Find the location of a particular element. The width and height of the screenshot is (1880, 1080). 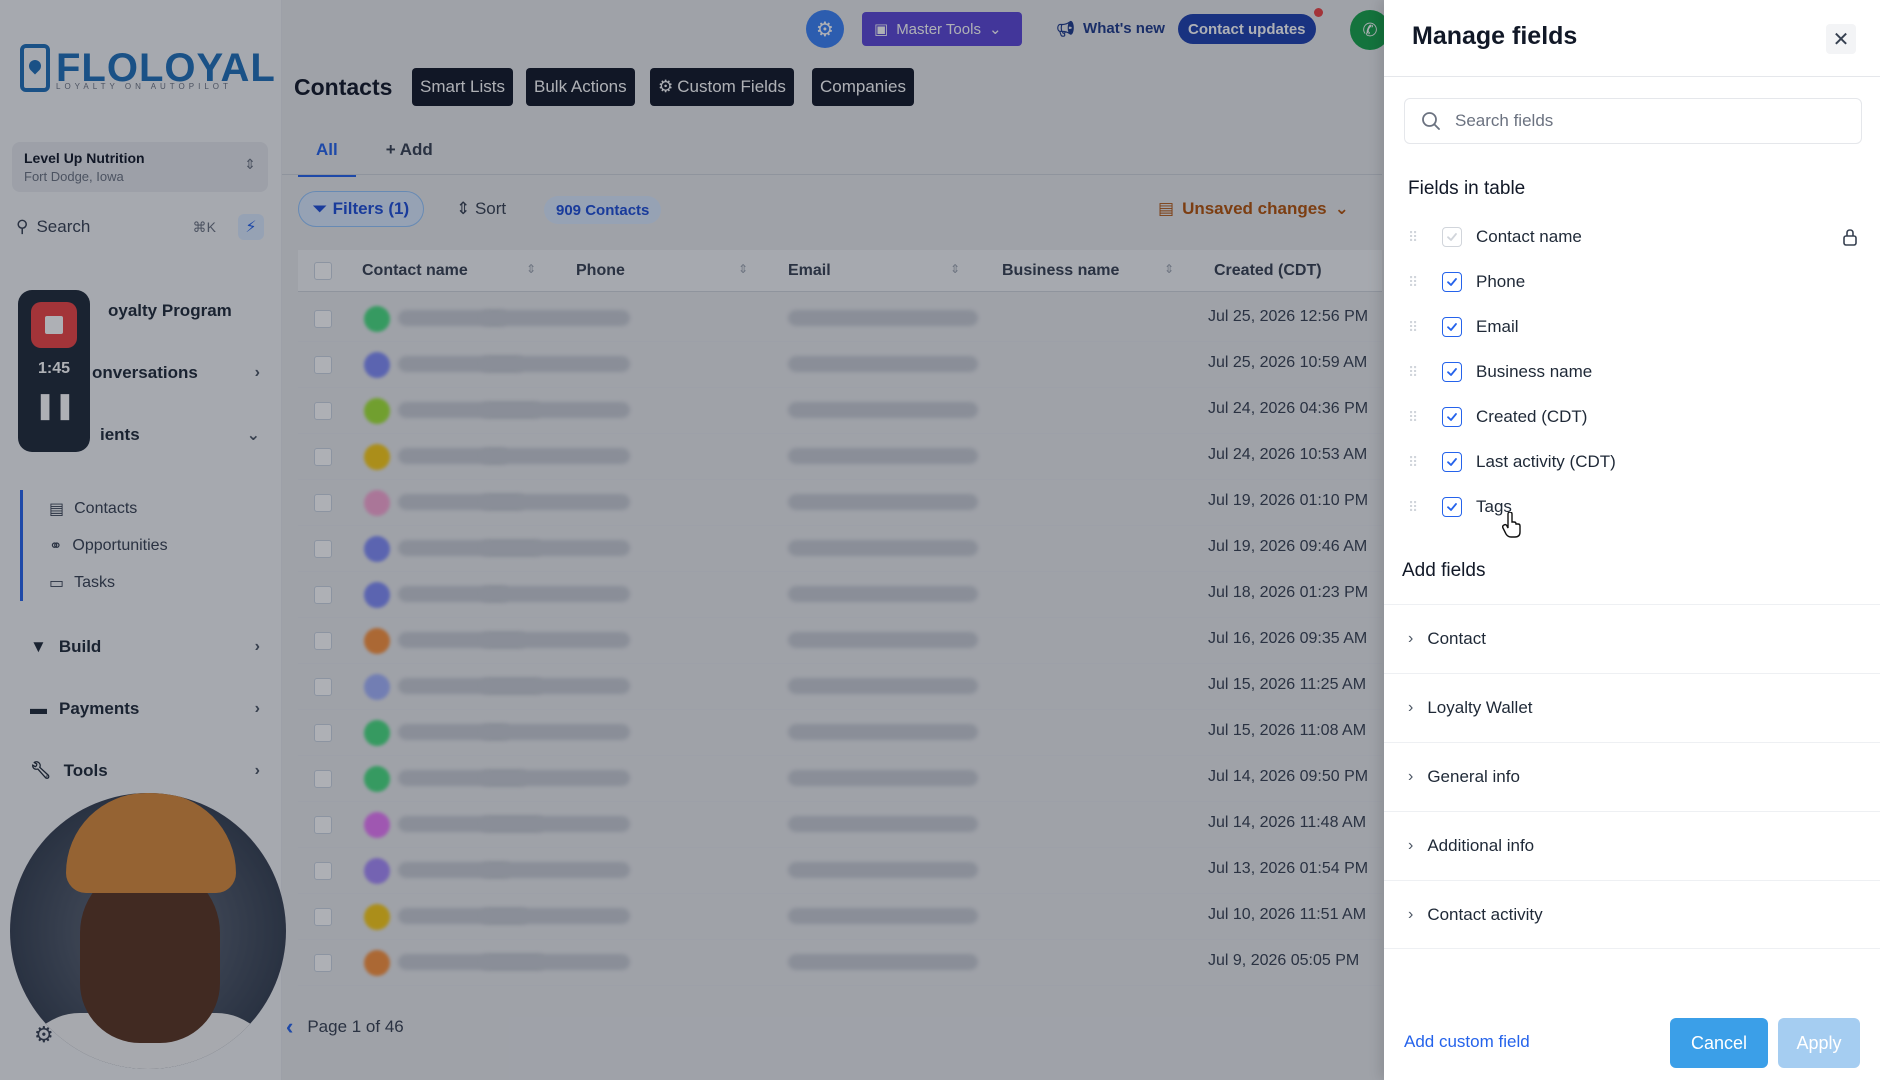

field-group-accordion: › General info is located at coordinates (1632, 776).